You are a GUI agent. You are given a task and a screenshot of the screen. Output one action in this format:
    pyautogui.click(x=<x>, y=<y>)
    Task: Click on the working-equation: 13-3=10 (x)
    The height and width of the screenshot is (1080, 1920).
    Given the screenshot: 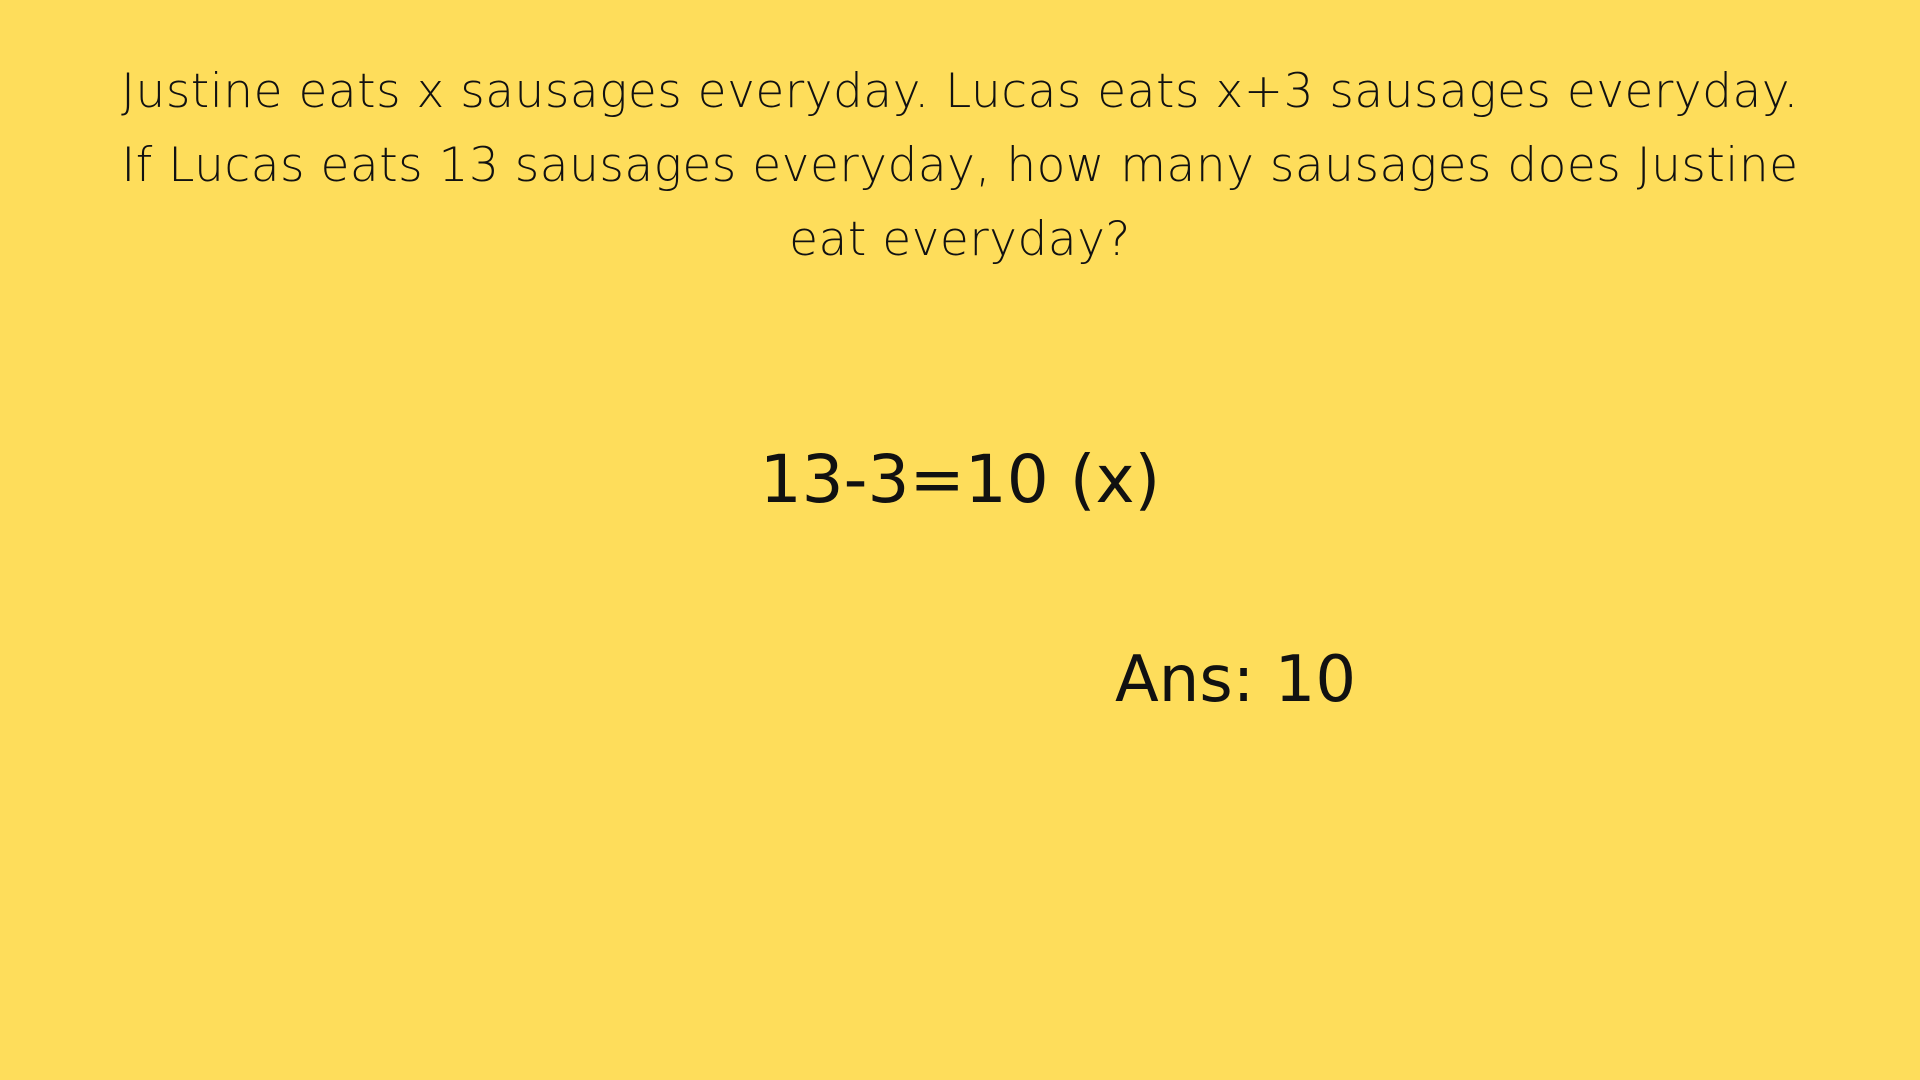 What is the action you would take?
    pyautogui.click(x=960, y=479)
    